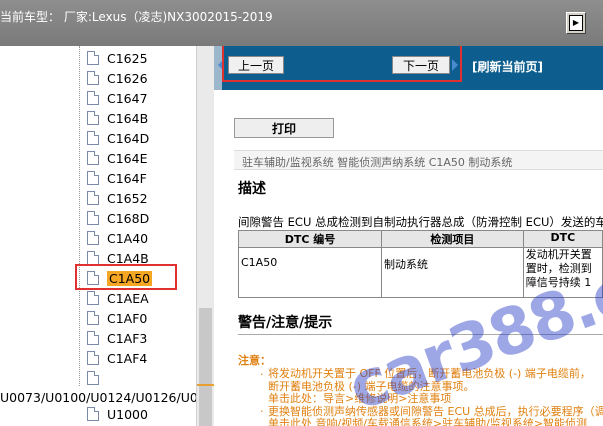  Describe the element at coordinates (285, 323) in the screenshot. I see `warning-title: 警告/注意/提示` at that location.